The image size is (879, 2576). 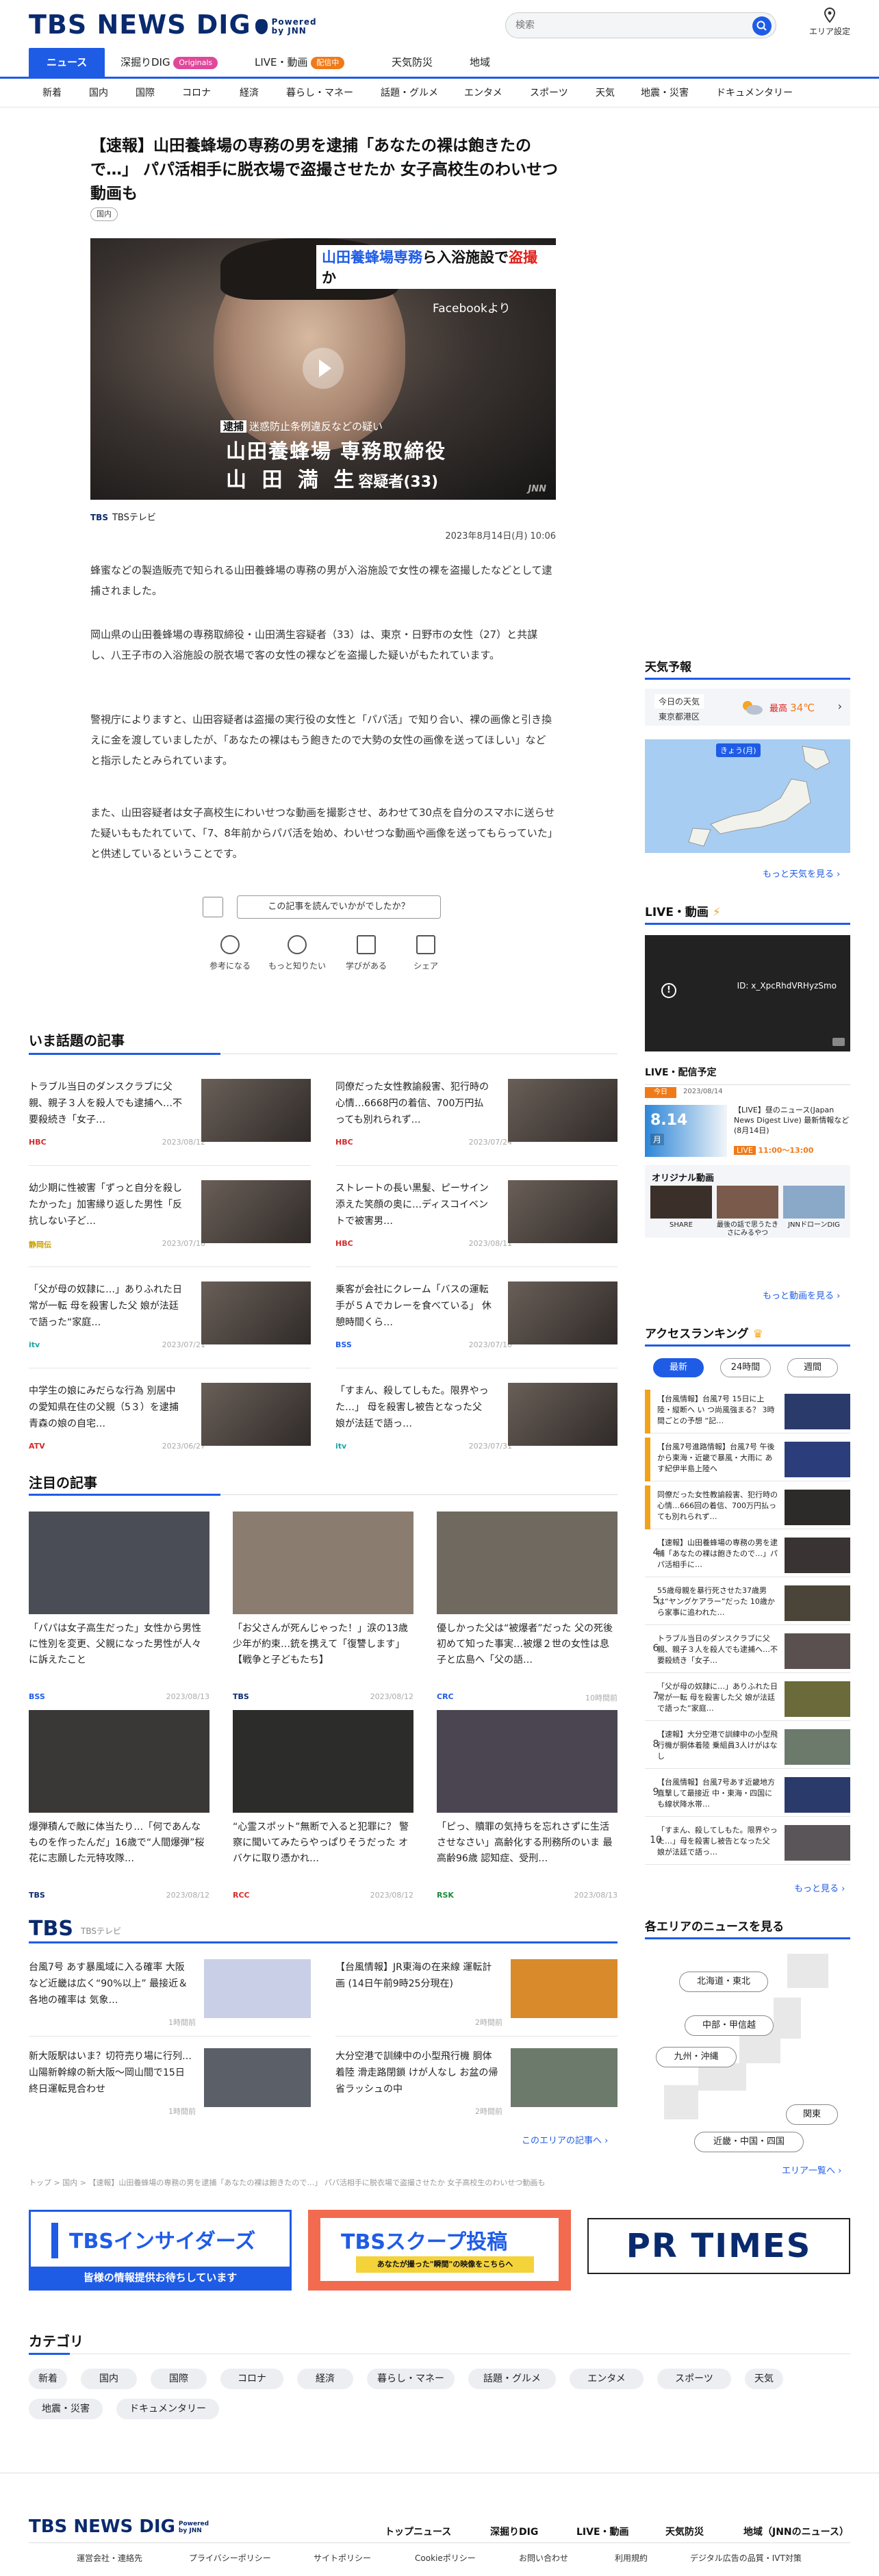 I want to click on ranking-tab-weekly: 週間, so click(x=812, y=1368).